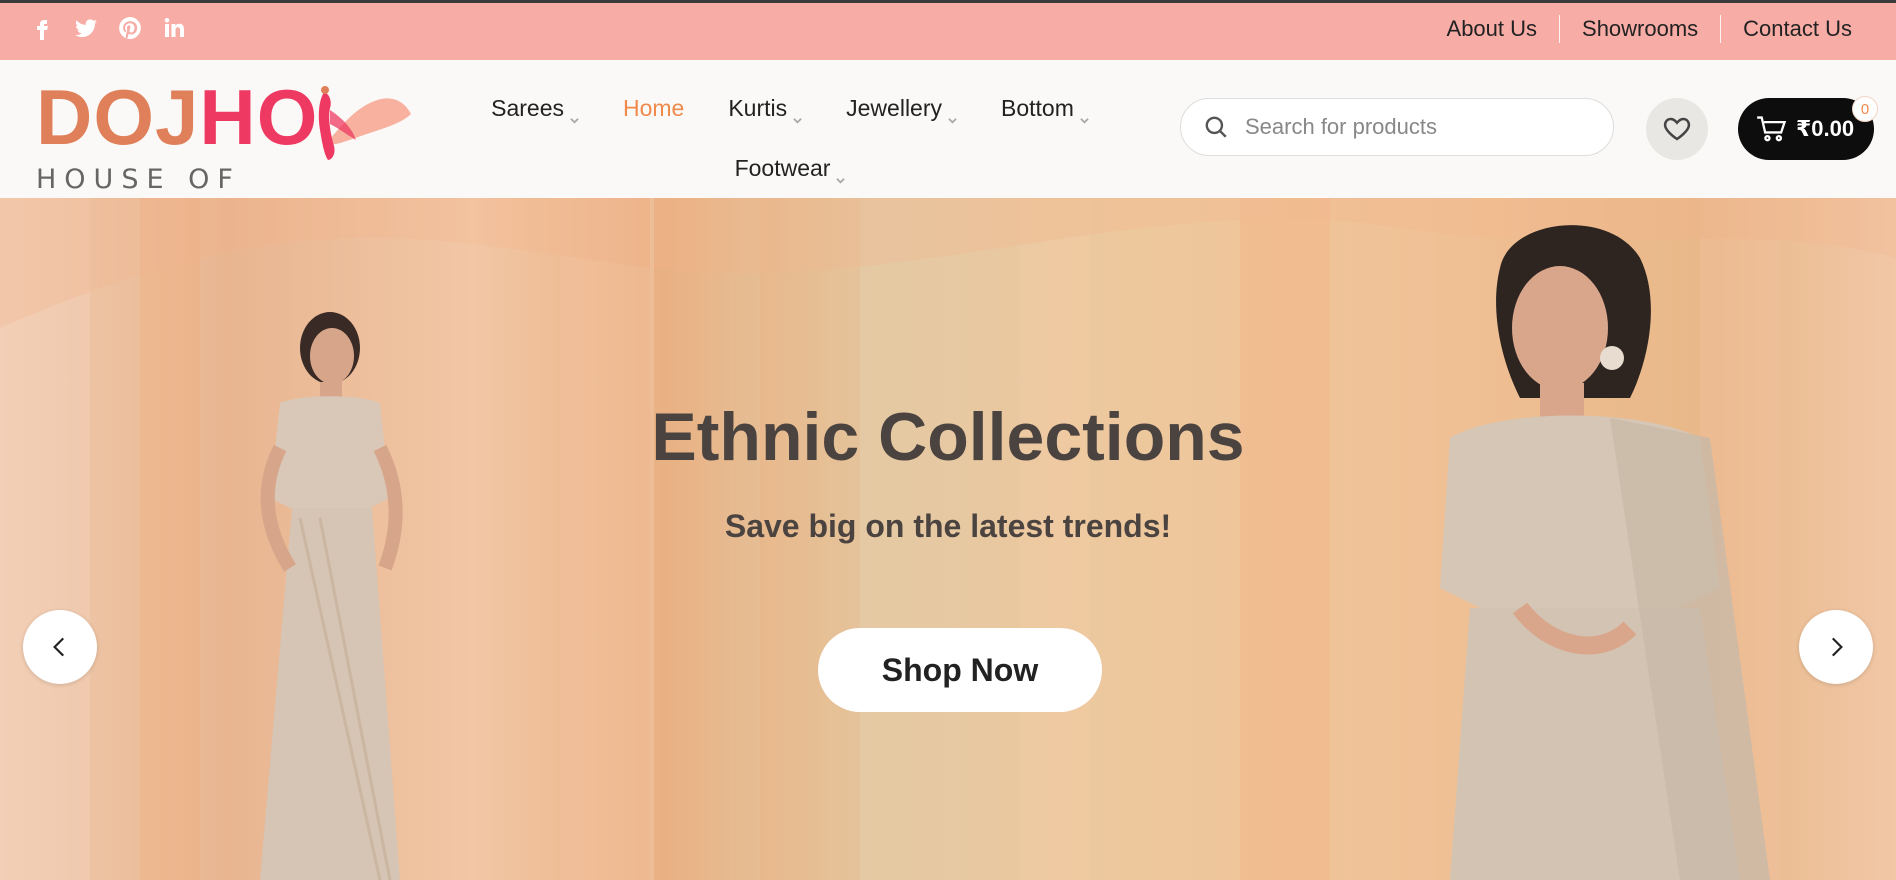  I want to click on top-links: About Us Showrooms Contact Us, so click(1649, 29).